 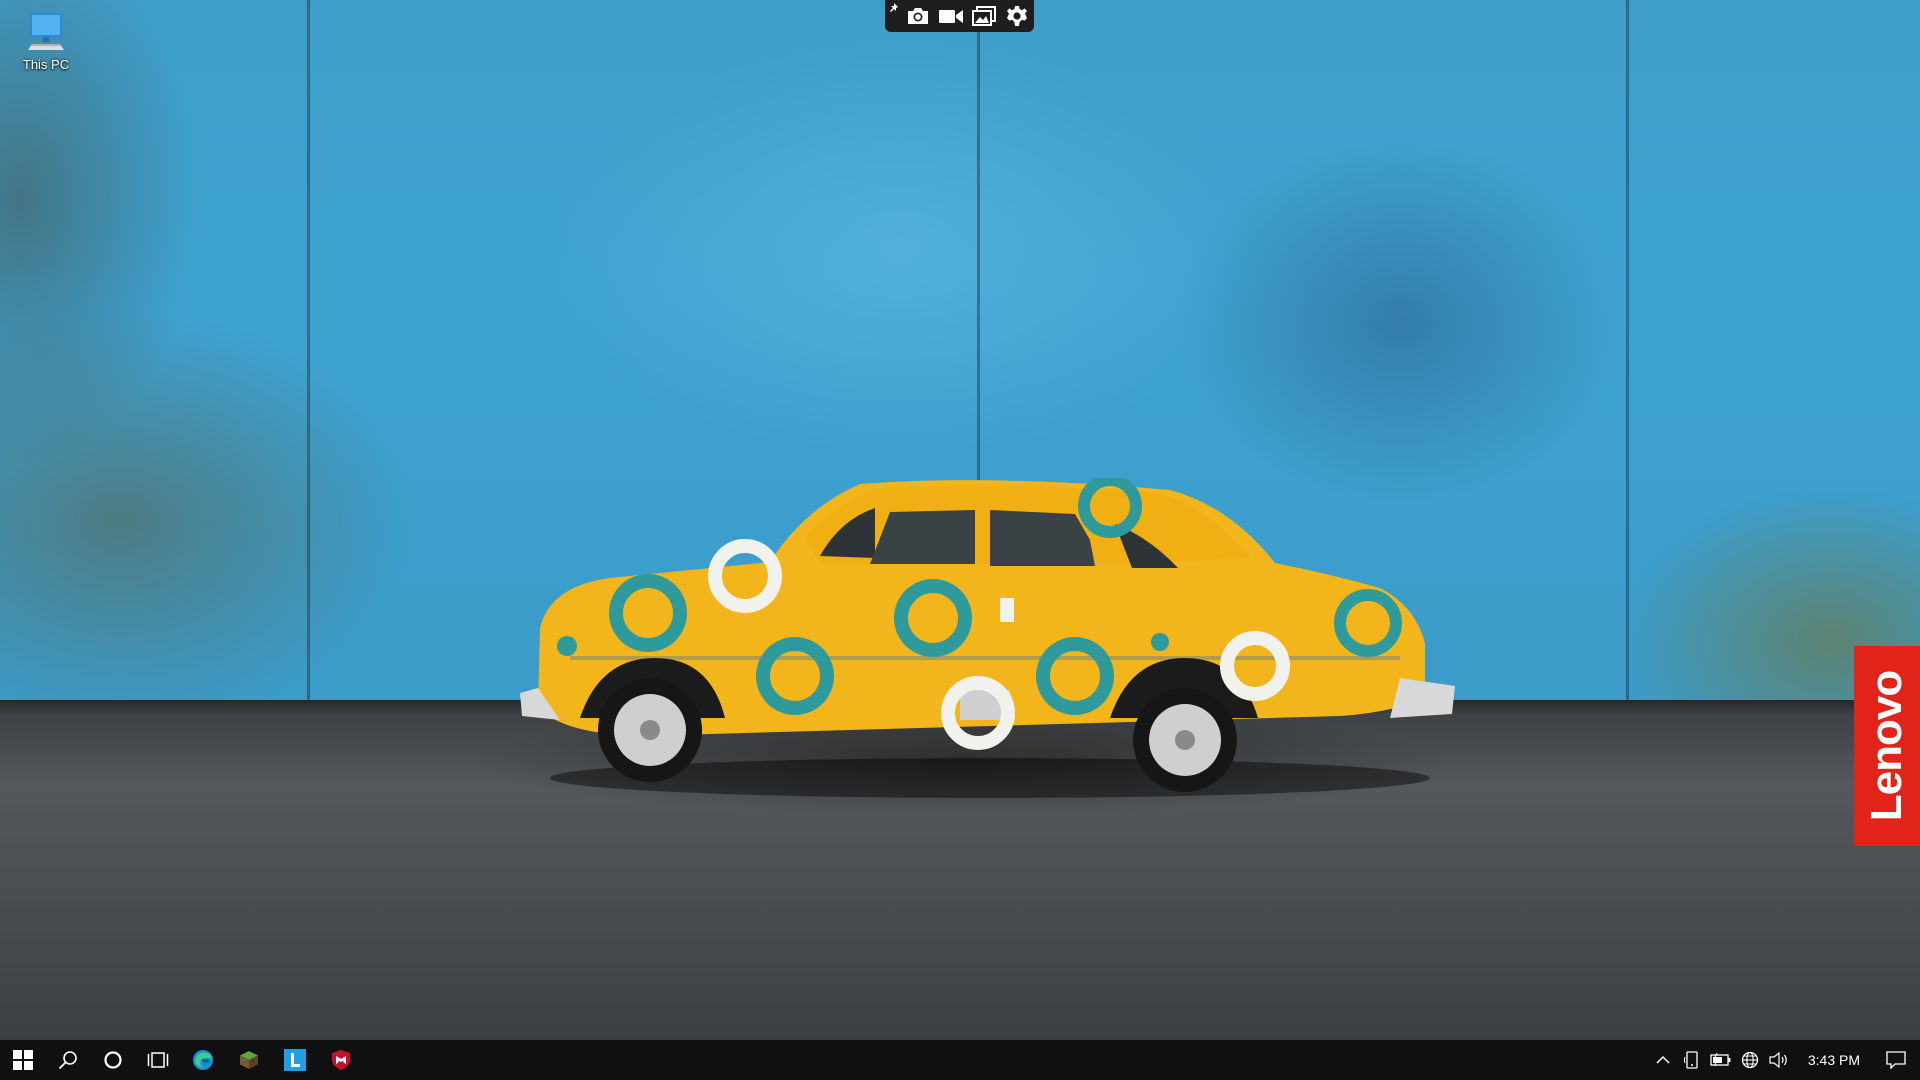 What do you see at coordinates (987, 638) in the screenshot?
I see `yellow-car-image` at bounding box center [987, 638].